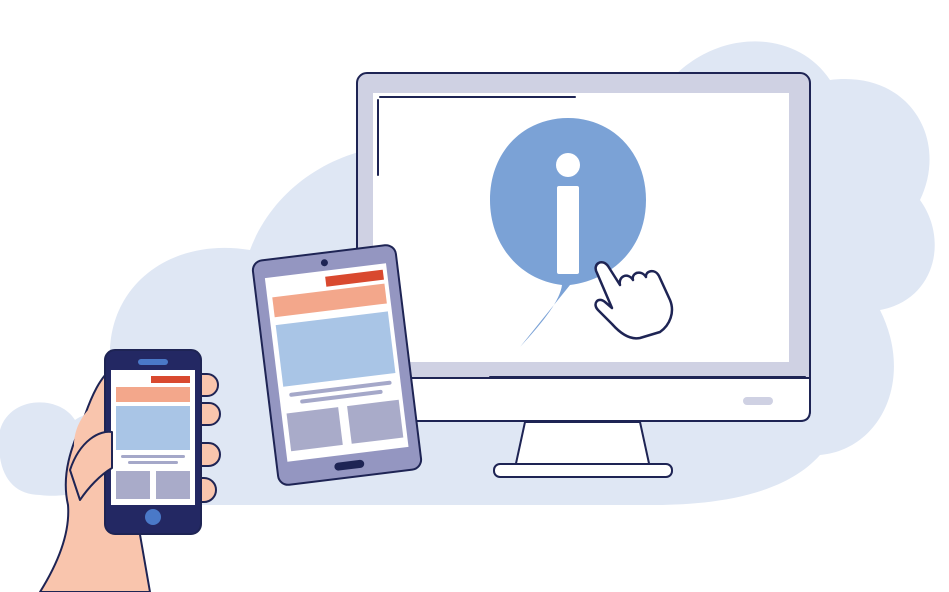 The width and height of the screenshot is (949, 592). I want to click on smartphone-icon, so click(153, 442).